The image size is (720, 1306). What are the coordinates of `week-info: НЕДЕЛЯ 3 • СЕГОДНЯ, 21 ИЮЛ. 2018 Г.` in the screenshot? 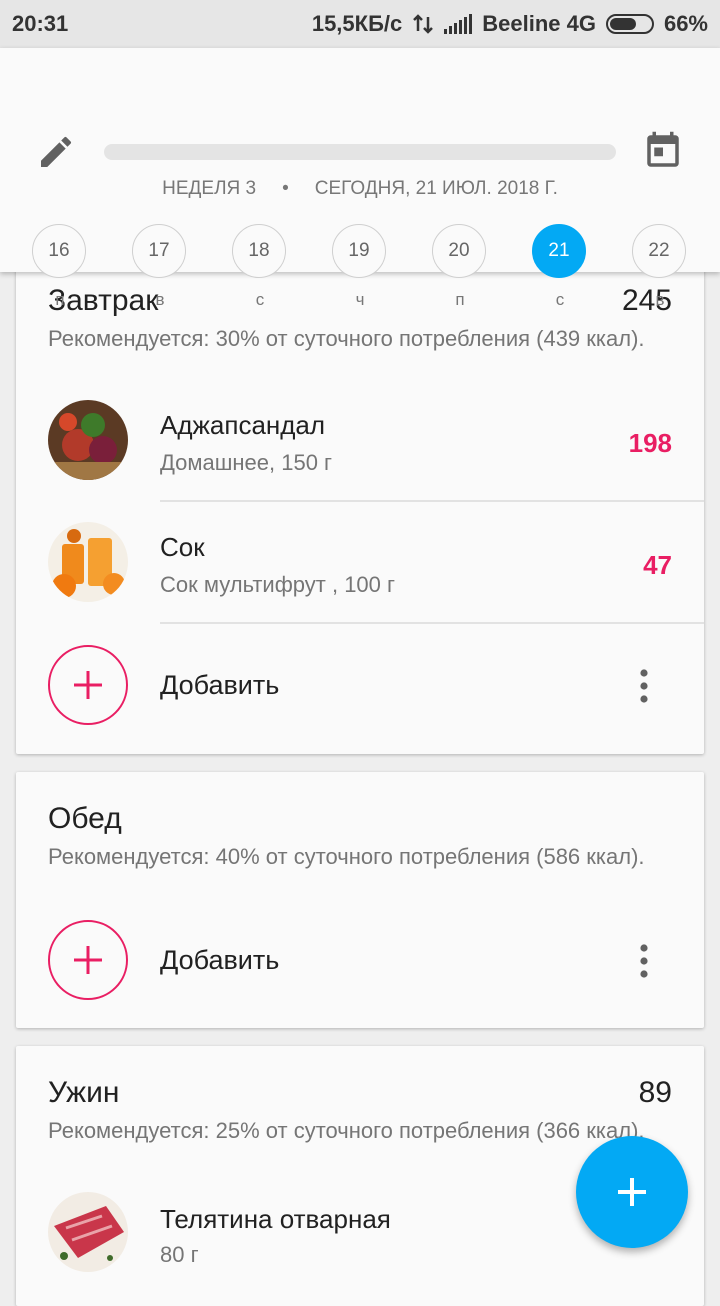 It's located at (360, 189).